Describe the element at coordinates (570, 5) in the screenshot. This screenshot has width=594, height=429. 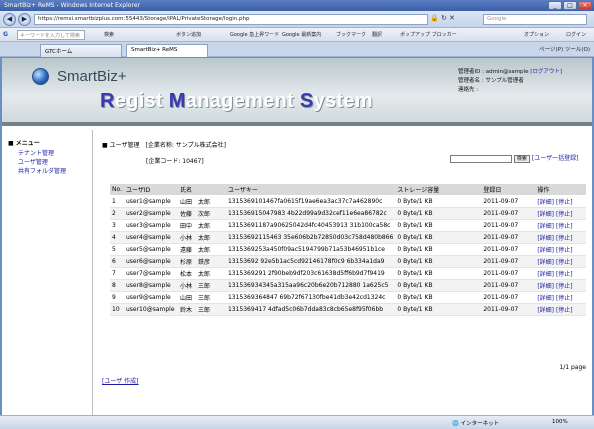
I see `maximize-button: □` at that location.